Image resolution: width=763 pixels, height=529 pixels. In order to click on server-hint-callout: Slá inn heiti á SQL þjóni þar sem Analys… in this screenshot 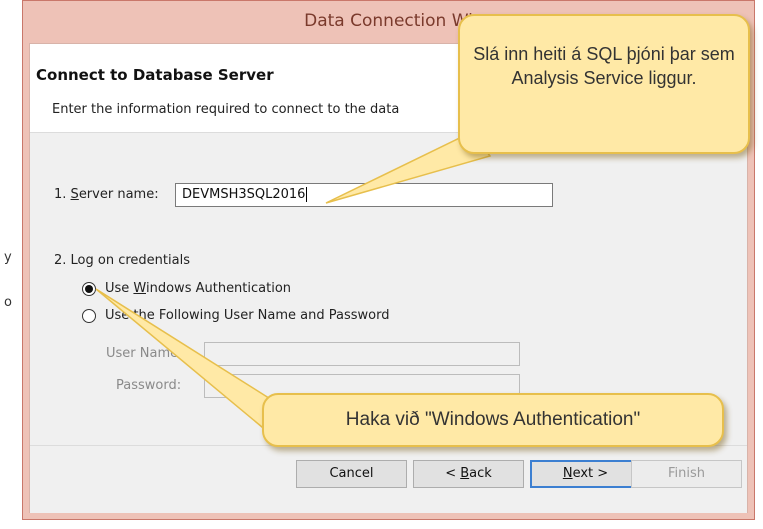, I will do `click(604, 84)`.